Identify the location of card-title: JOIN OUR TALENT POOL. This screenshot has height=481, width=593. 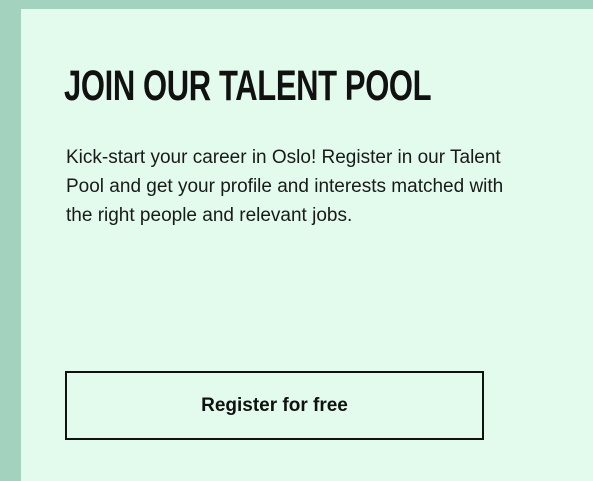
(248, 86).